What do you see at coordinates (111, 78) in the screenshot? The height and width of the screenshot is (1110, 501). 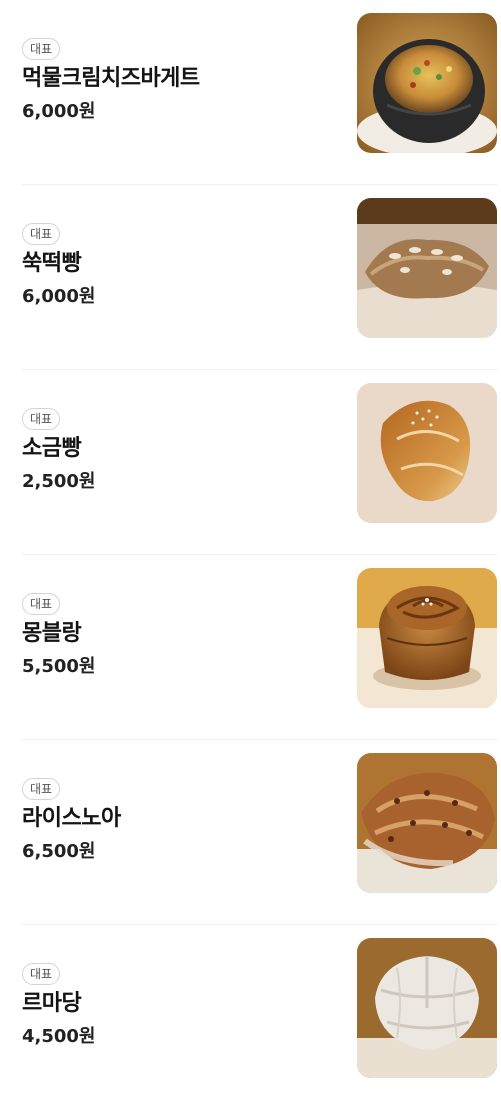 I see `menu-item-name: 먹물크림치즈바게트` at bounding box center [111, 78].